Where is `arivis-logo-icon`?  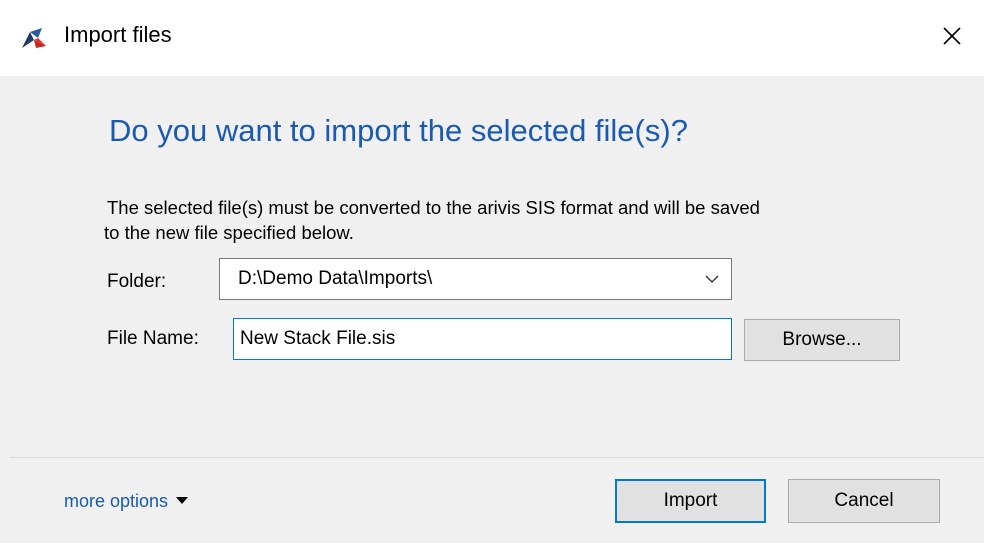
arivis-logo-icon is located at coordinates (34, 38).